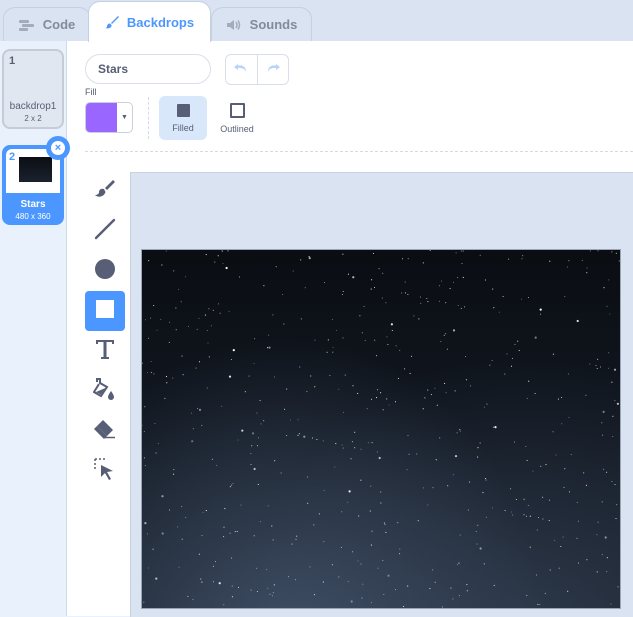 Image resolution: width=633 pixels, height=617 pixels. I want to click on line-icon, so click(105, 231).